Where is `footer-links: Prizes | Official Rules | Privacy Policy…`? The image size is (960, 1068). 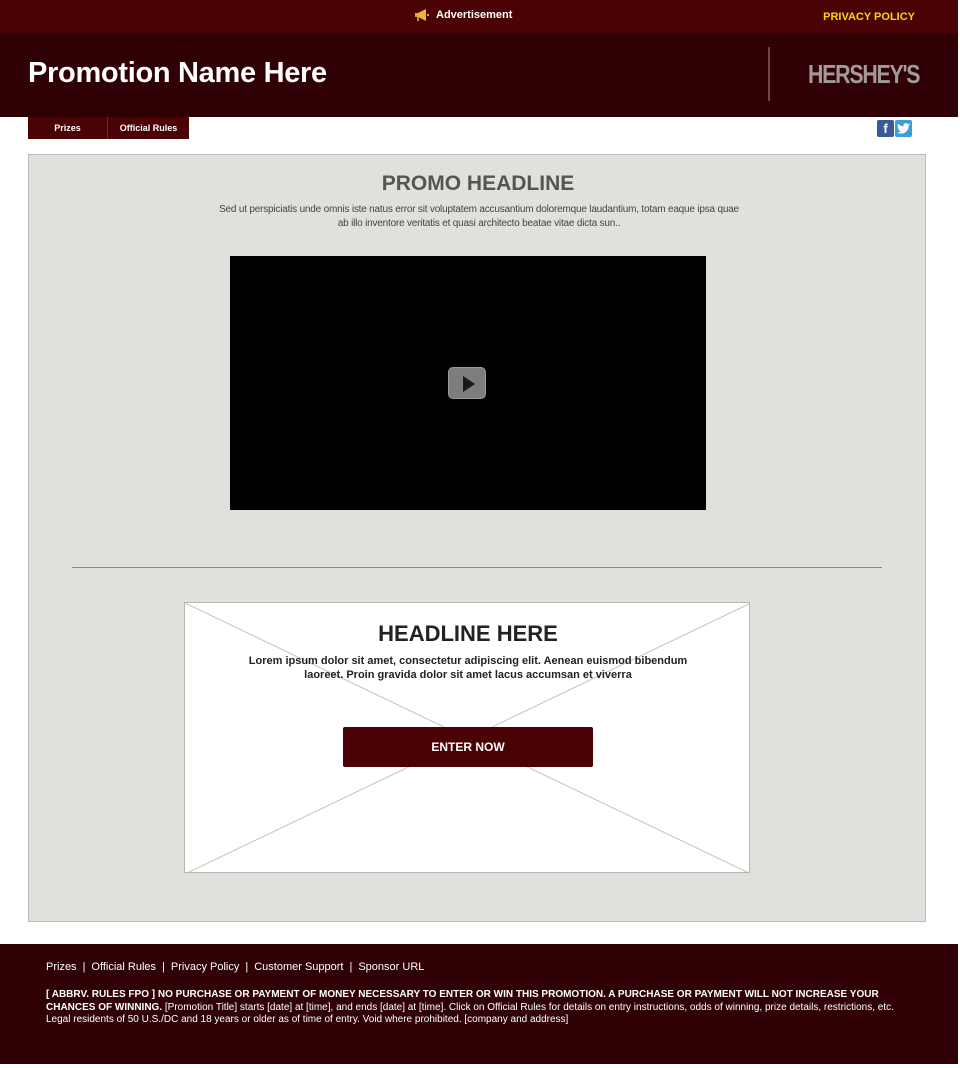 footer-links: Prizes | Official Rules | Privacy Policy… is located at coordinates (235, 967).